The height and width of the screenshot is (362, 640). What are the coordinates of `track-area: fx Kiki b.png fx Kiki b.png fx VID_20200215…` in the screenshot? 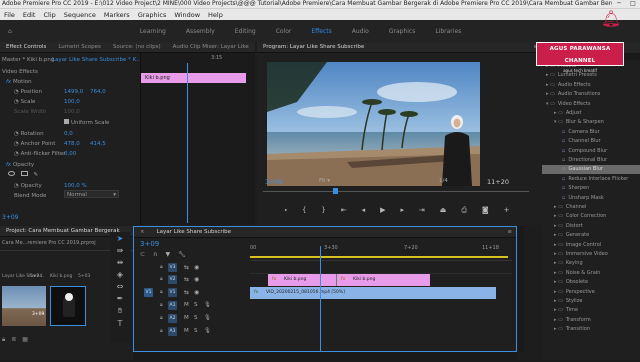 It's located at (381, 299).